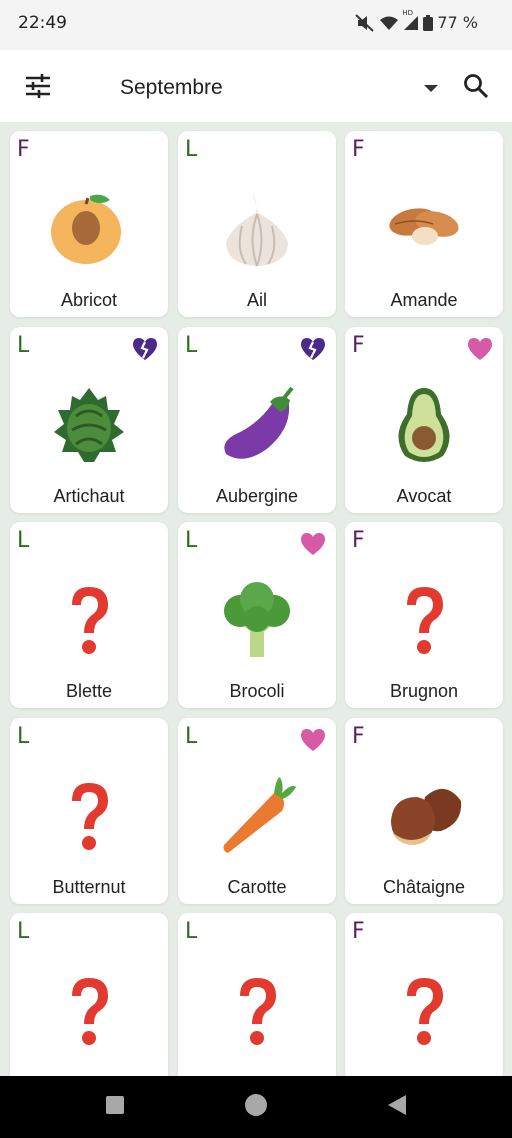 Image resolution: width=512 pixels, height=1138 pixels. I want to click on chestnut-icon, so click(424, 816).